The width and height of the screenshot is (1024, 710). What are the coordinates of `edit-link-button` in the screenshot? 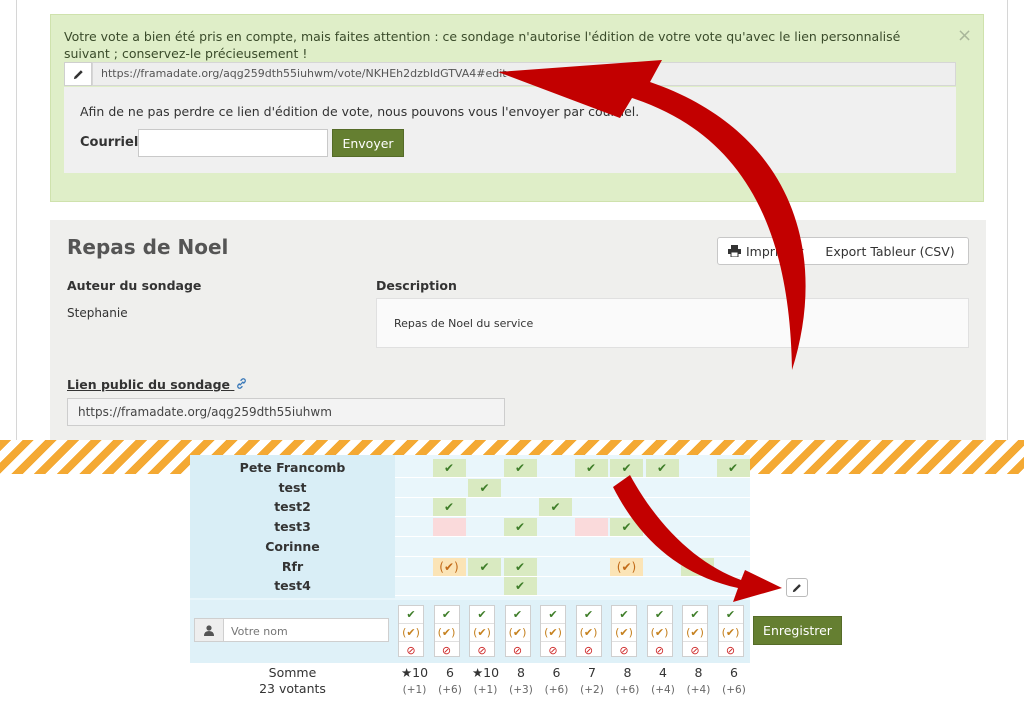 It's located at (78, 74).